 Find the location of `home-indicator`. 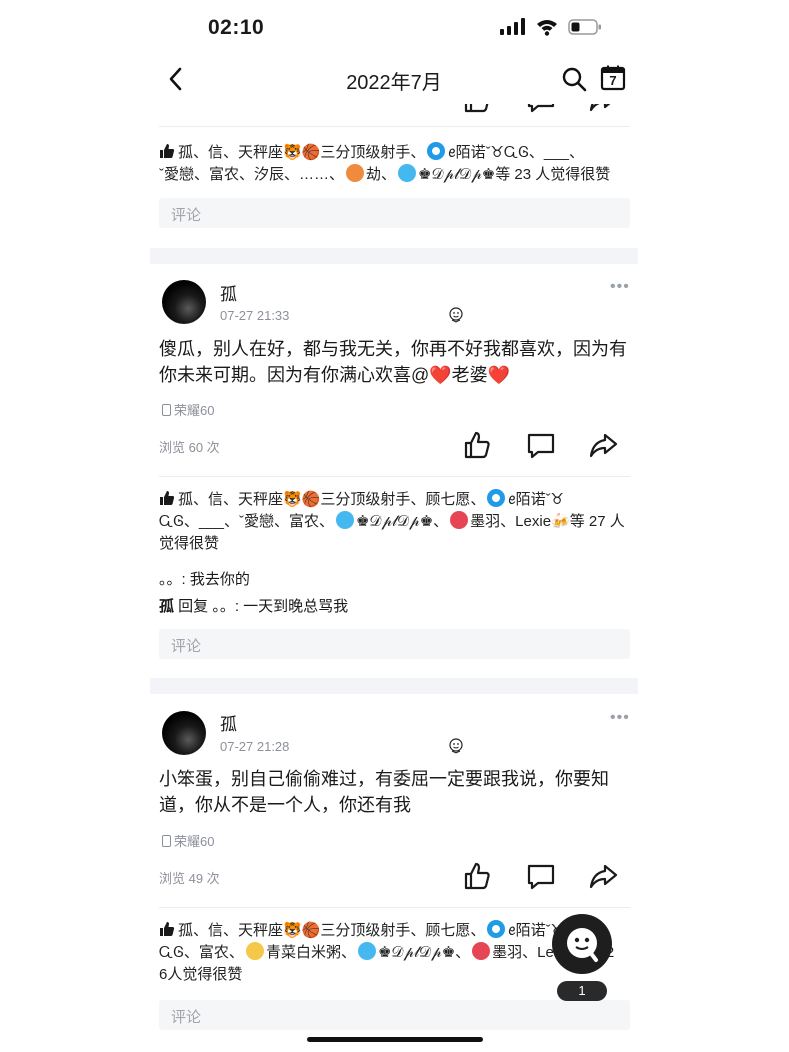

home-indicator is located at coordinates (395, 1039).